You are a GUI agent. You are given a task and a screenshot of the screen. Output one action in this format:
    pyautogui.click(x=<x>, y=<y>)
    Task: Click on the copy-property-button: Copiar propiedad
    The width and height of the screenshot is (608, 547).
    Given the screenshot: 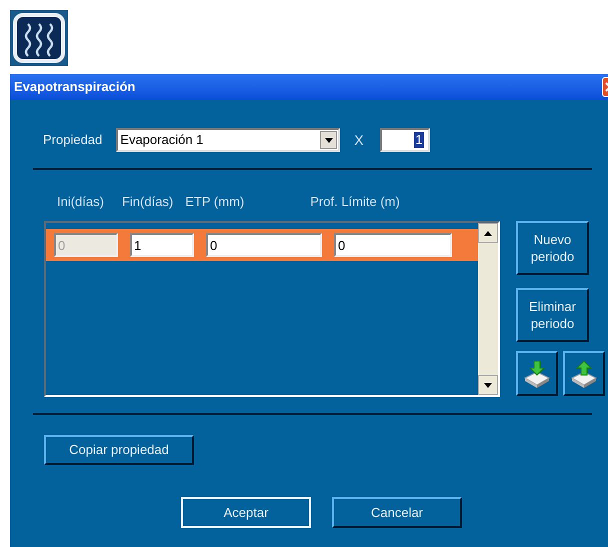 What is the action you would take?
    pyautogui.click(x=119, y=450)
    